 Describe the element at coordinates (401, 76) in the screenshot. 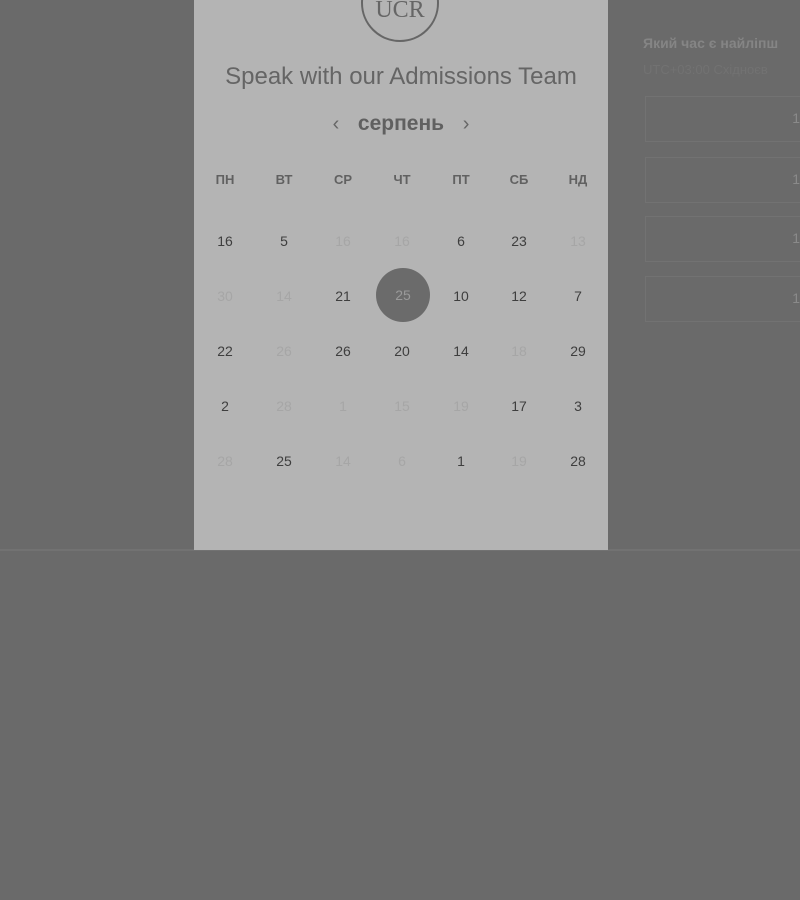

I see `calendar-title: Speak with our Admissions Team` at that location.